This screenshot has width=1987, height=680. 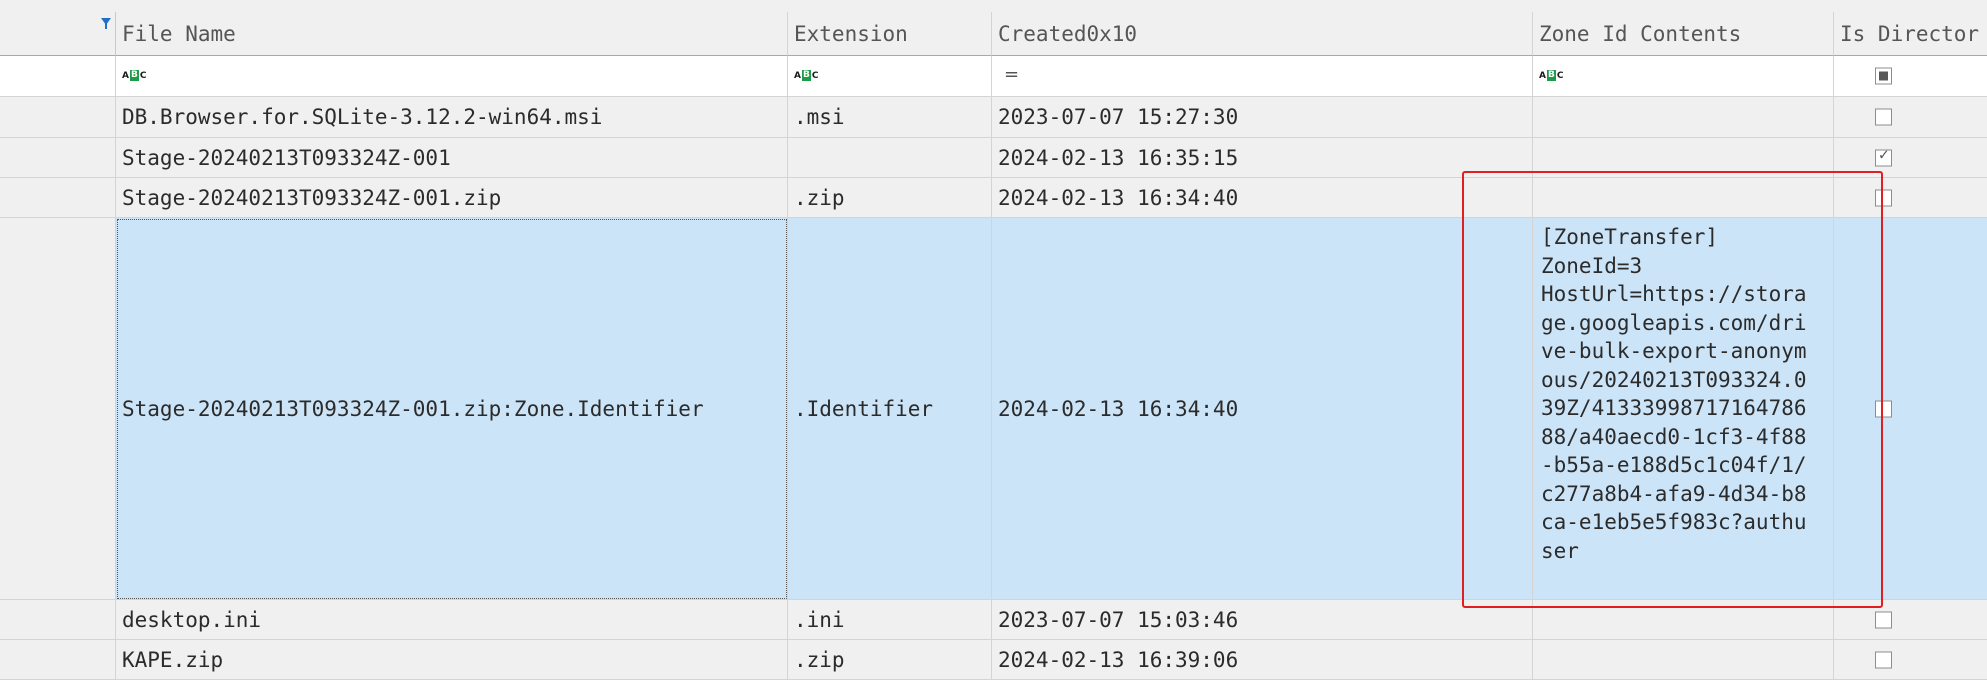 What do you see at coordinates (890, 620) in the screenshot?
I see `cell-extension: .ini` at bounding box center [890, 620].